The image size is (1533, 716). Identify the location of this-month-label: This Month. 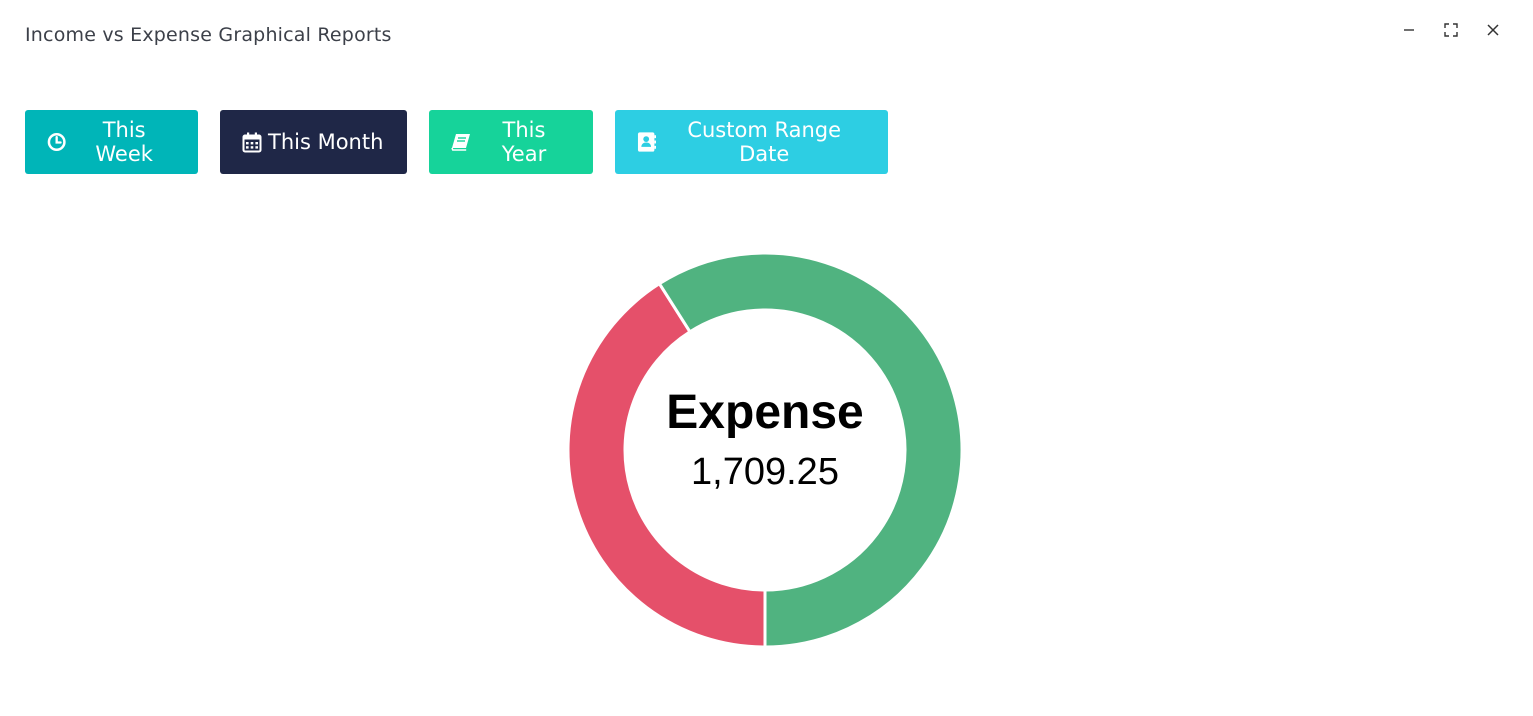
(326, 142).